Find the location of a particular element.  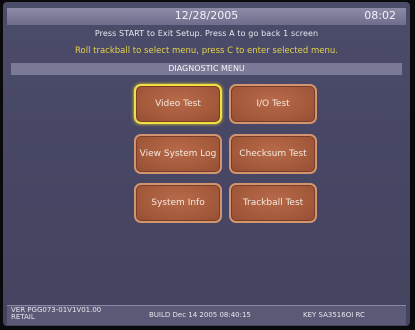

trackball-test-button: Trackball Test is located at coordinates (273, 203).